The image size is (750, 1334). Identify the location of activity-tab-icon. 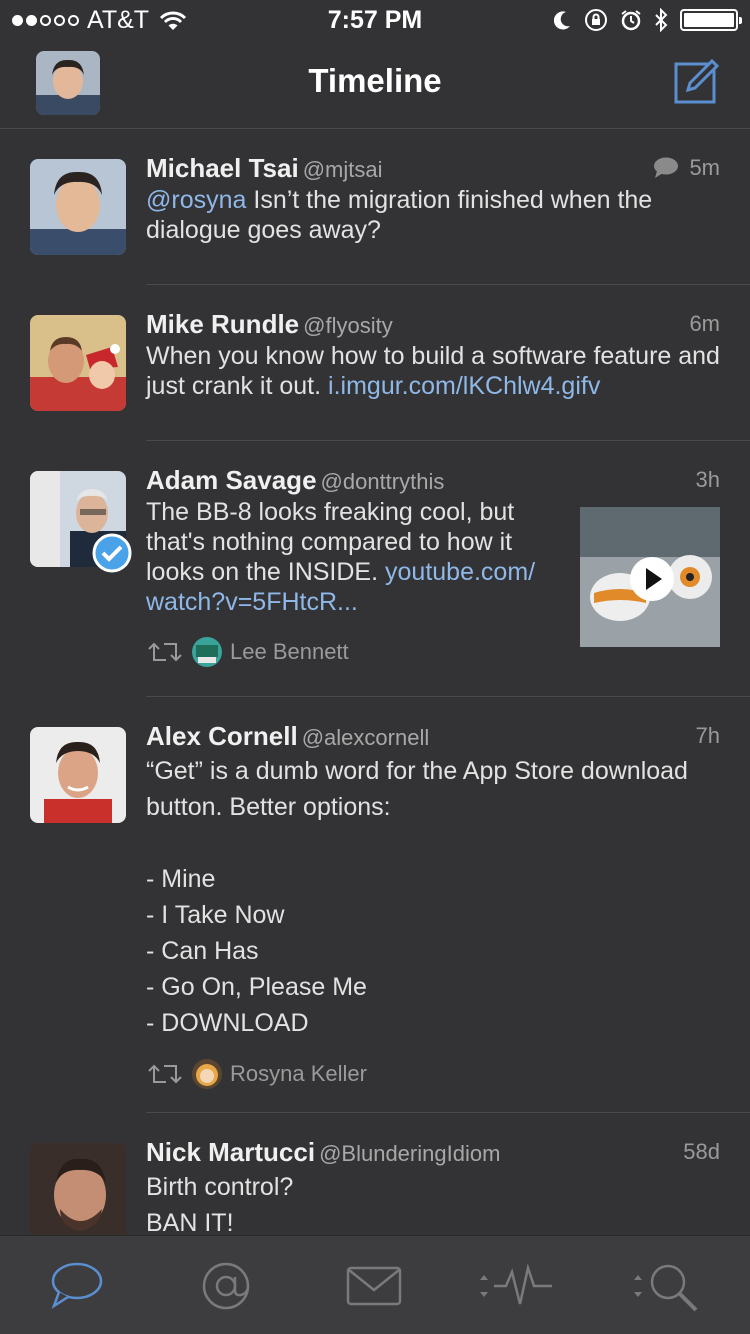
(516, 1286).